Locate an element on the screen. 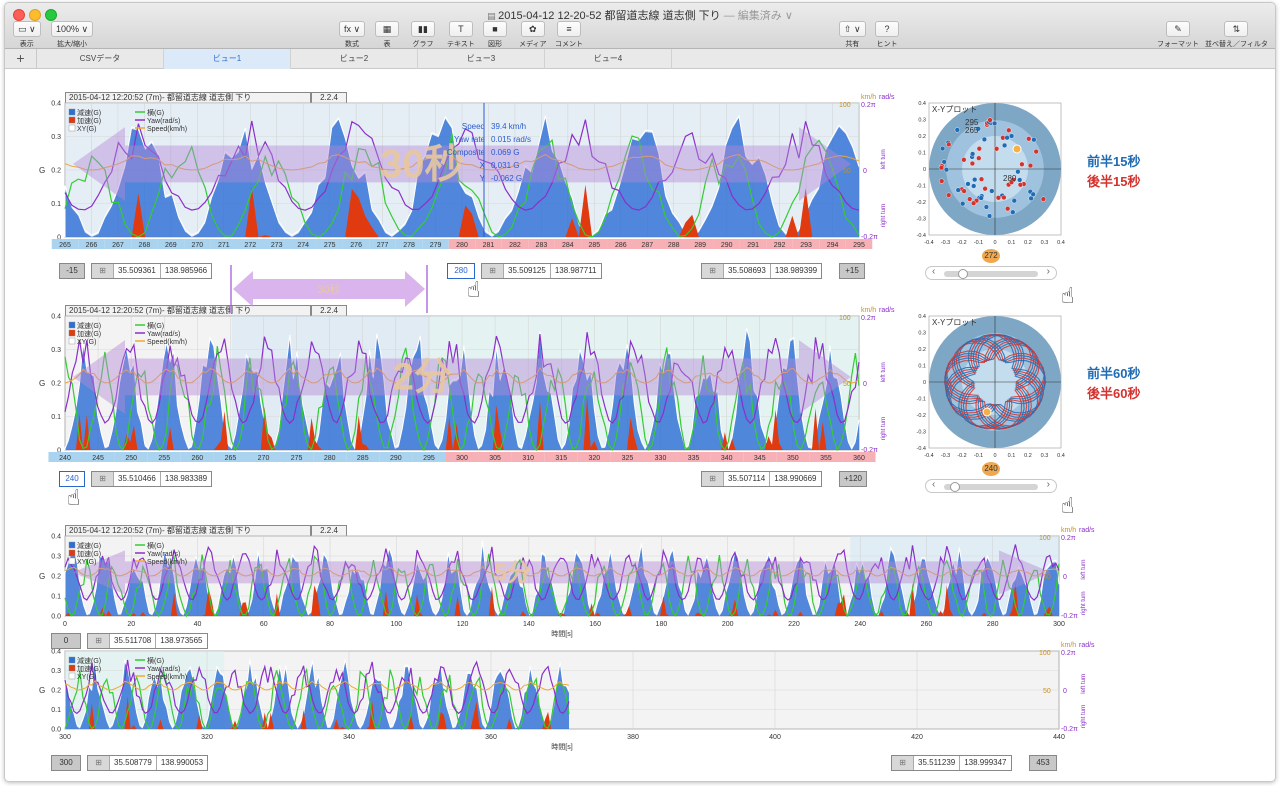  toolbar-tips-button: ? ヒント is located at coordinates (887, 35).